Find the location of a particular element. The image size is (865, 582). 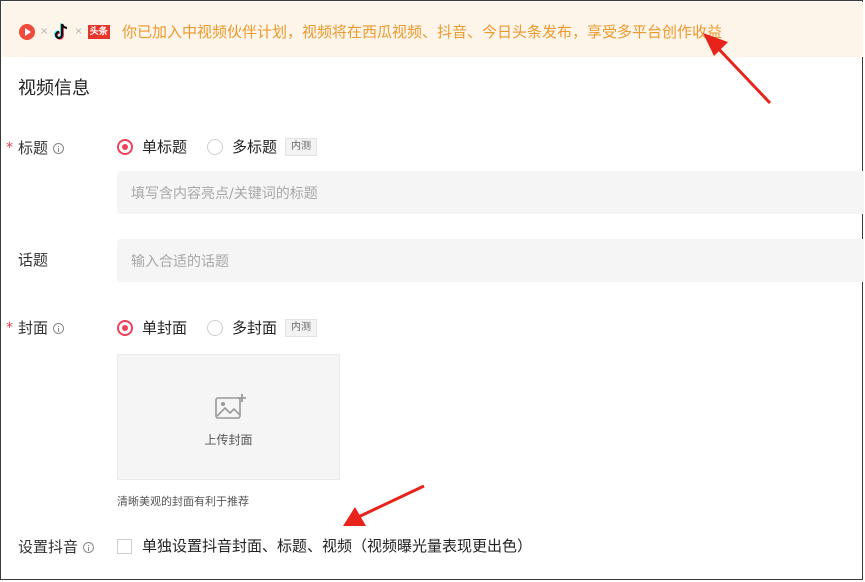

title-mode-group: 单标题 多标题 内测 is located at coordinates (217, 147).